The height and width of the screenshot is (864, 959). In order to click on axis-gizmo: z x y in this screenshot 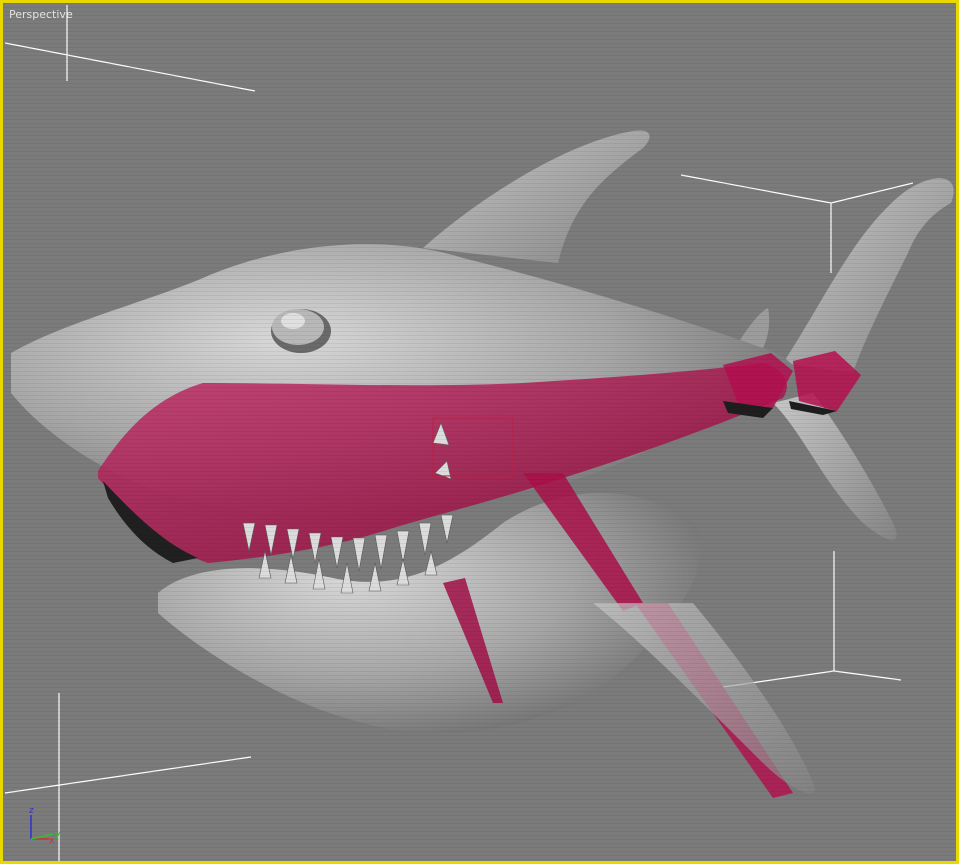, I will do `click(45, 826)`.